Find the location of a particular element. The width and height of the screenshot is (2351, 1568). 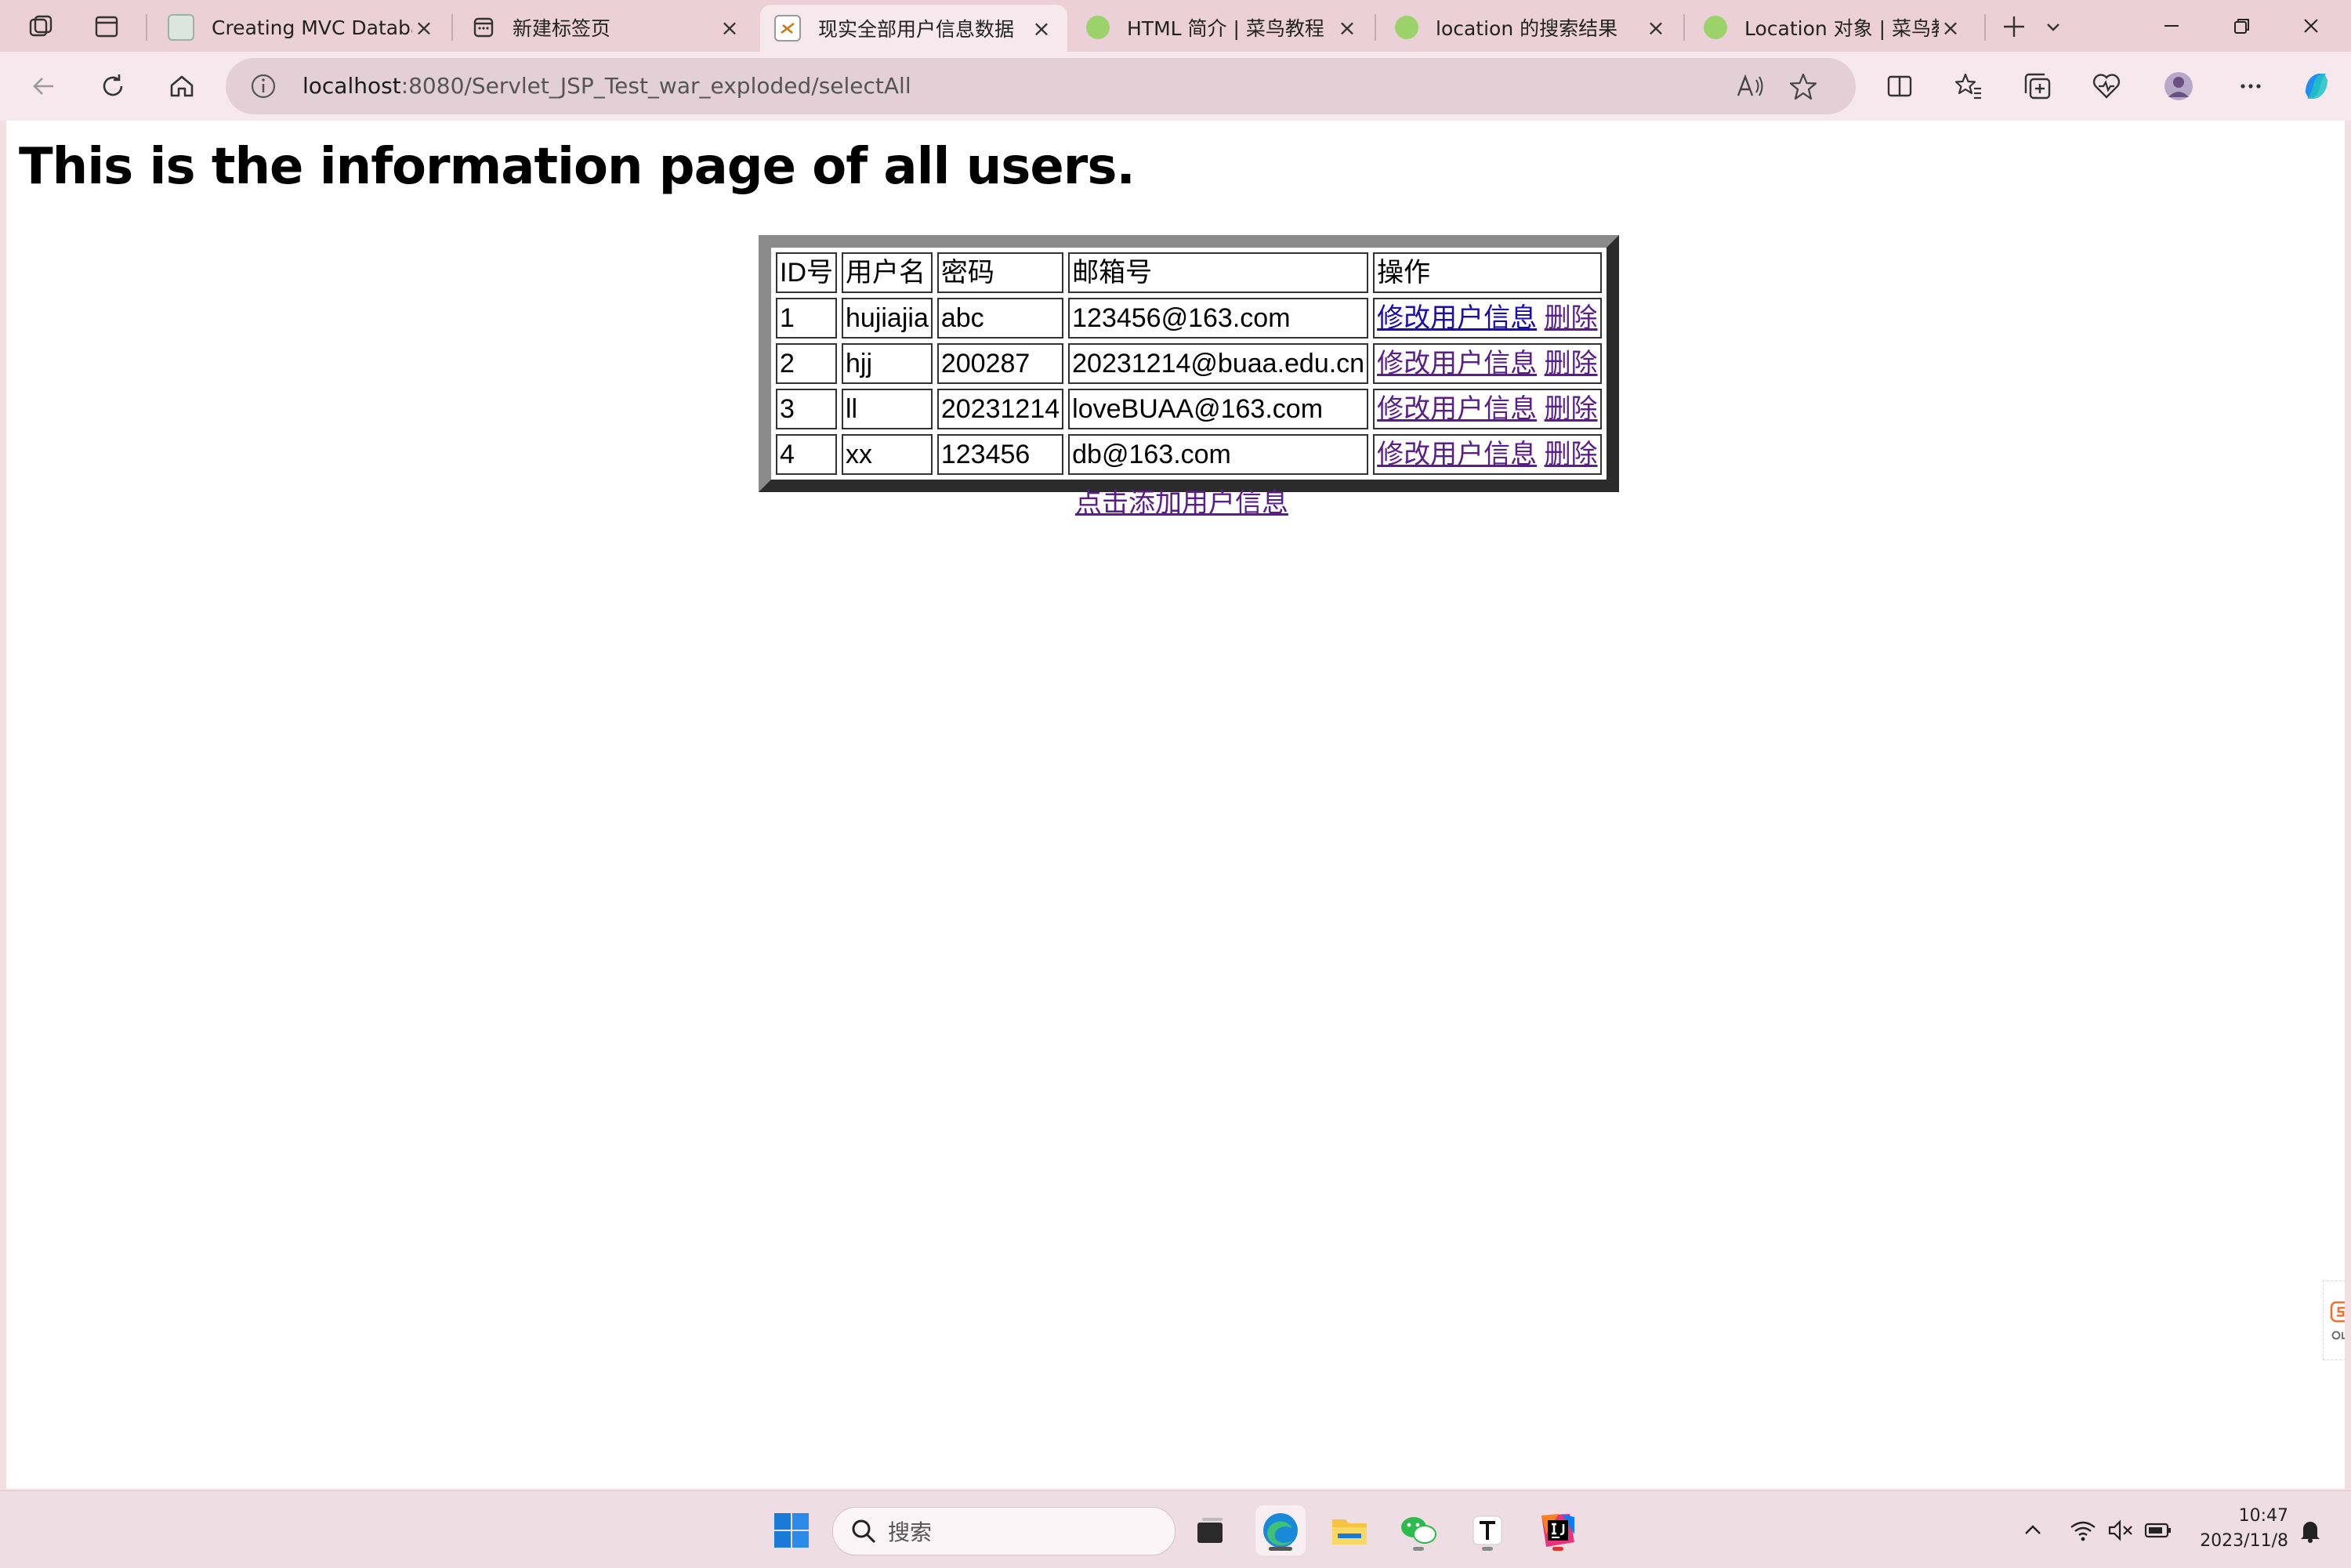

cell-username: hjj is located at coordinates (887, 363).